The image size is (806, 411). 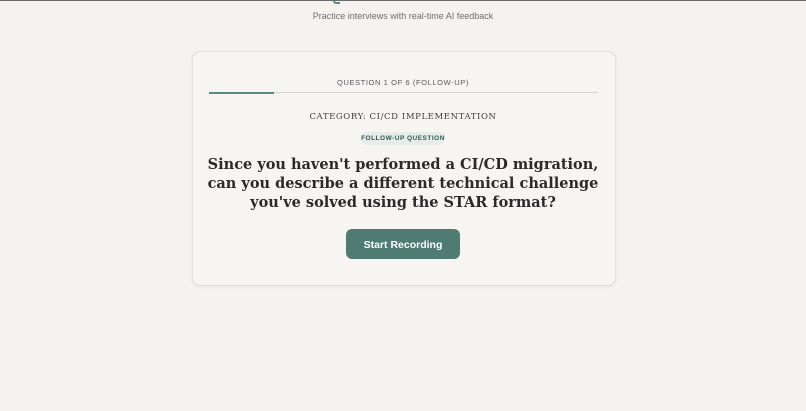 I want to click on question-category: CATEGORY: CI/CD IMPLEMENTATION, so click(x=403, y=117).